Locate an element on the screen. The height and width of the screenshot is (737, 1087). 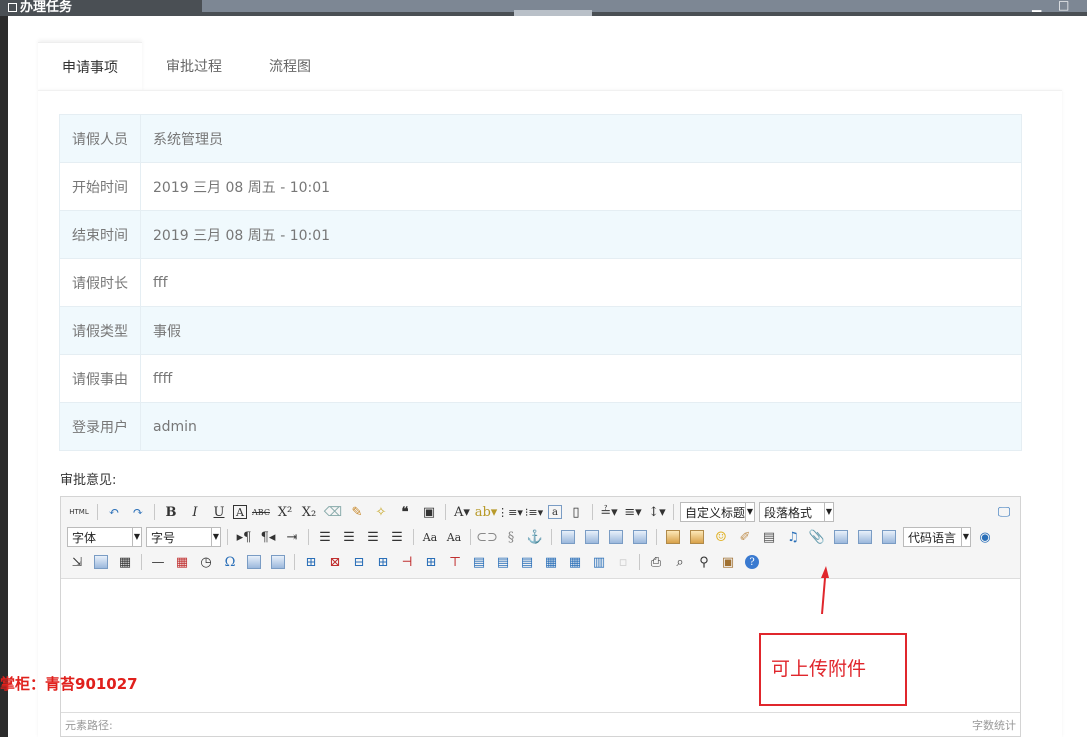
split-rows-icon: ▦ is located at coordinates (575, 562).